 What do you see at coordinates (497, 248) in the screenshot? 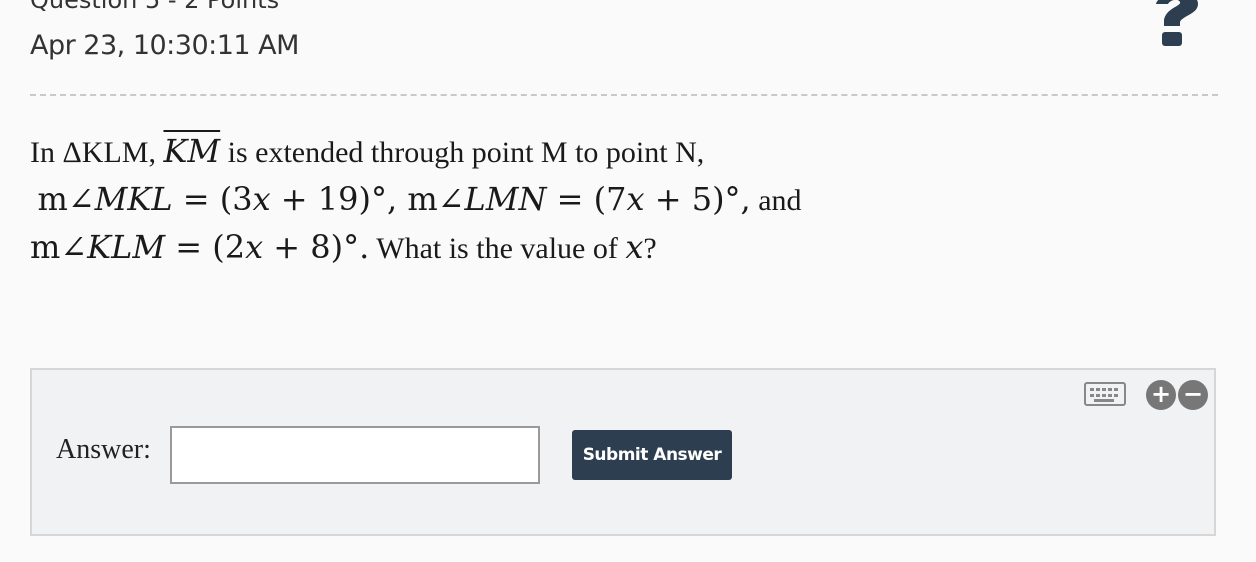
I see `question-prompt: What is the value of` at bounding box center [497, 248].